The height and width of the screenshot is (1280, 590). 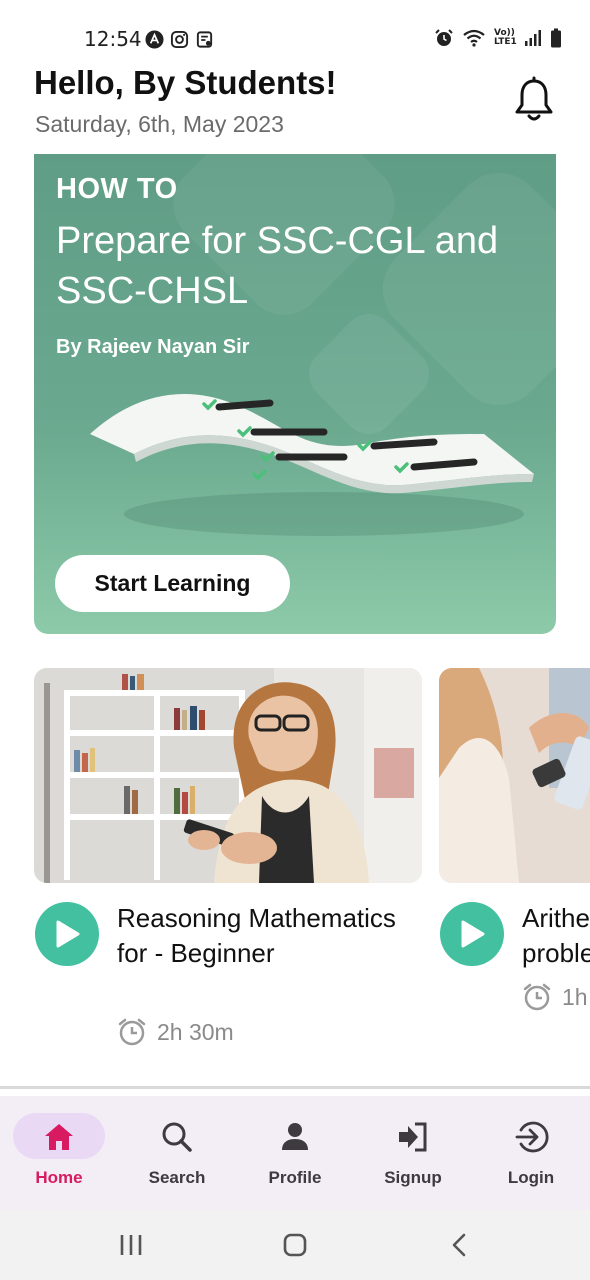 I want to click on wifi-icon, so click(x=474, y=38).